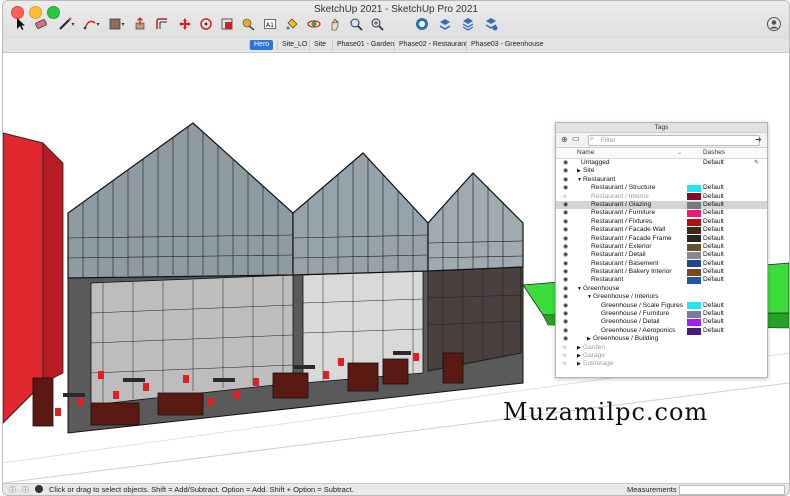 This screenshot has width=790, height=496. What do you see at coordinates (12, 490) in the screenshot?
I see `info-icon: ⓘ` at bounding box center [12, 490].